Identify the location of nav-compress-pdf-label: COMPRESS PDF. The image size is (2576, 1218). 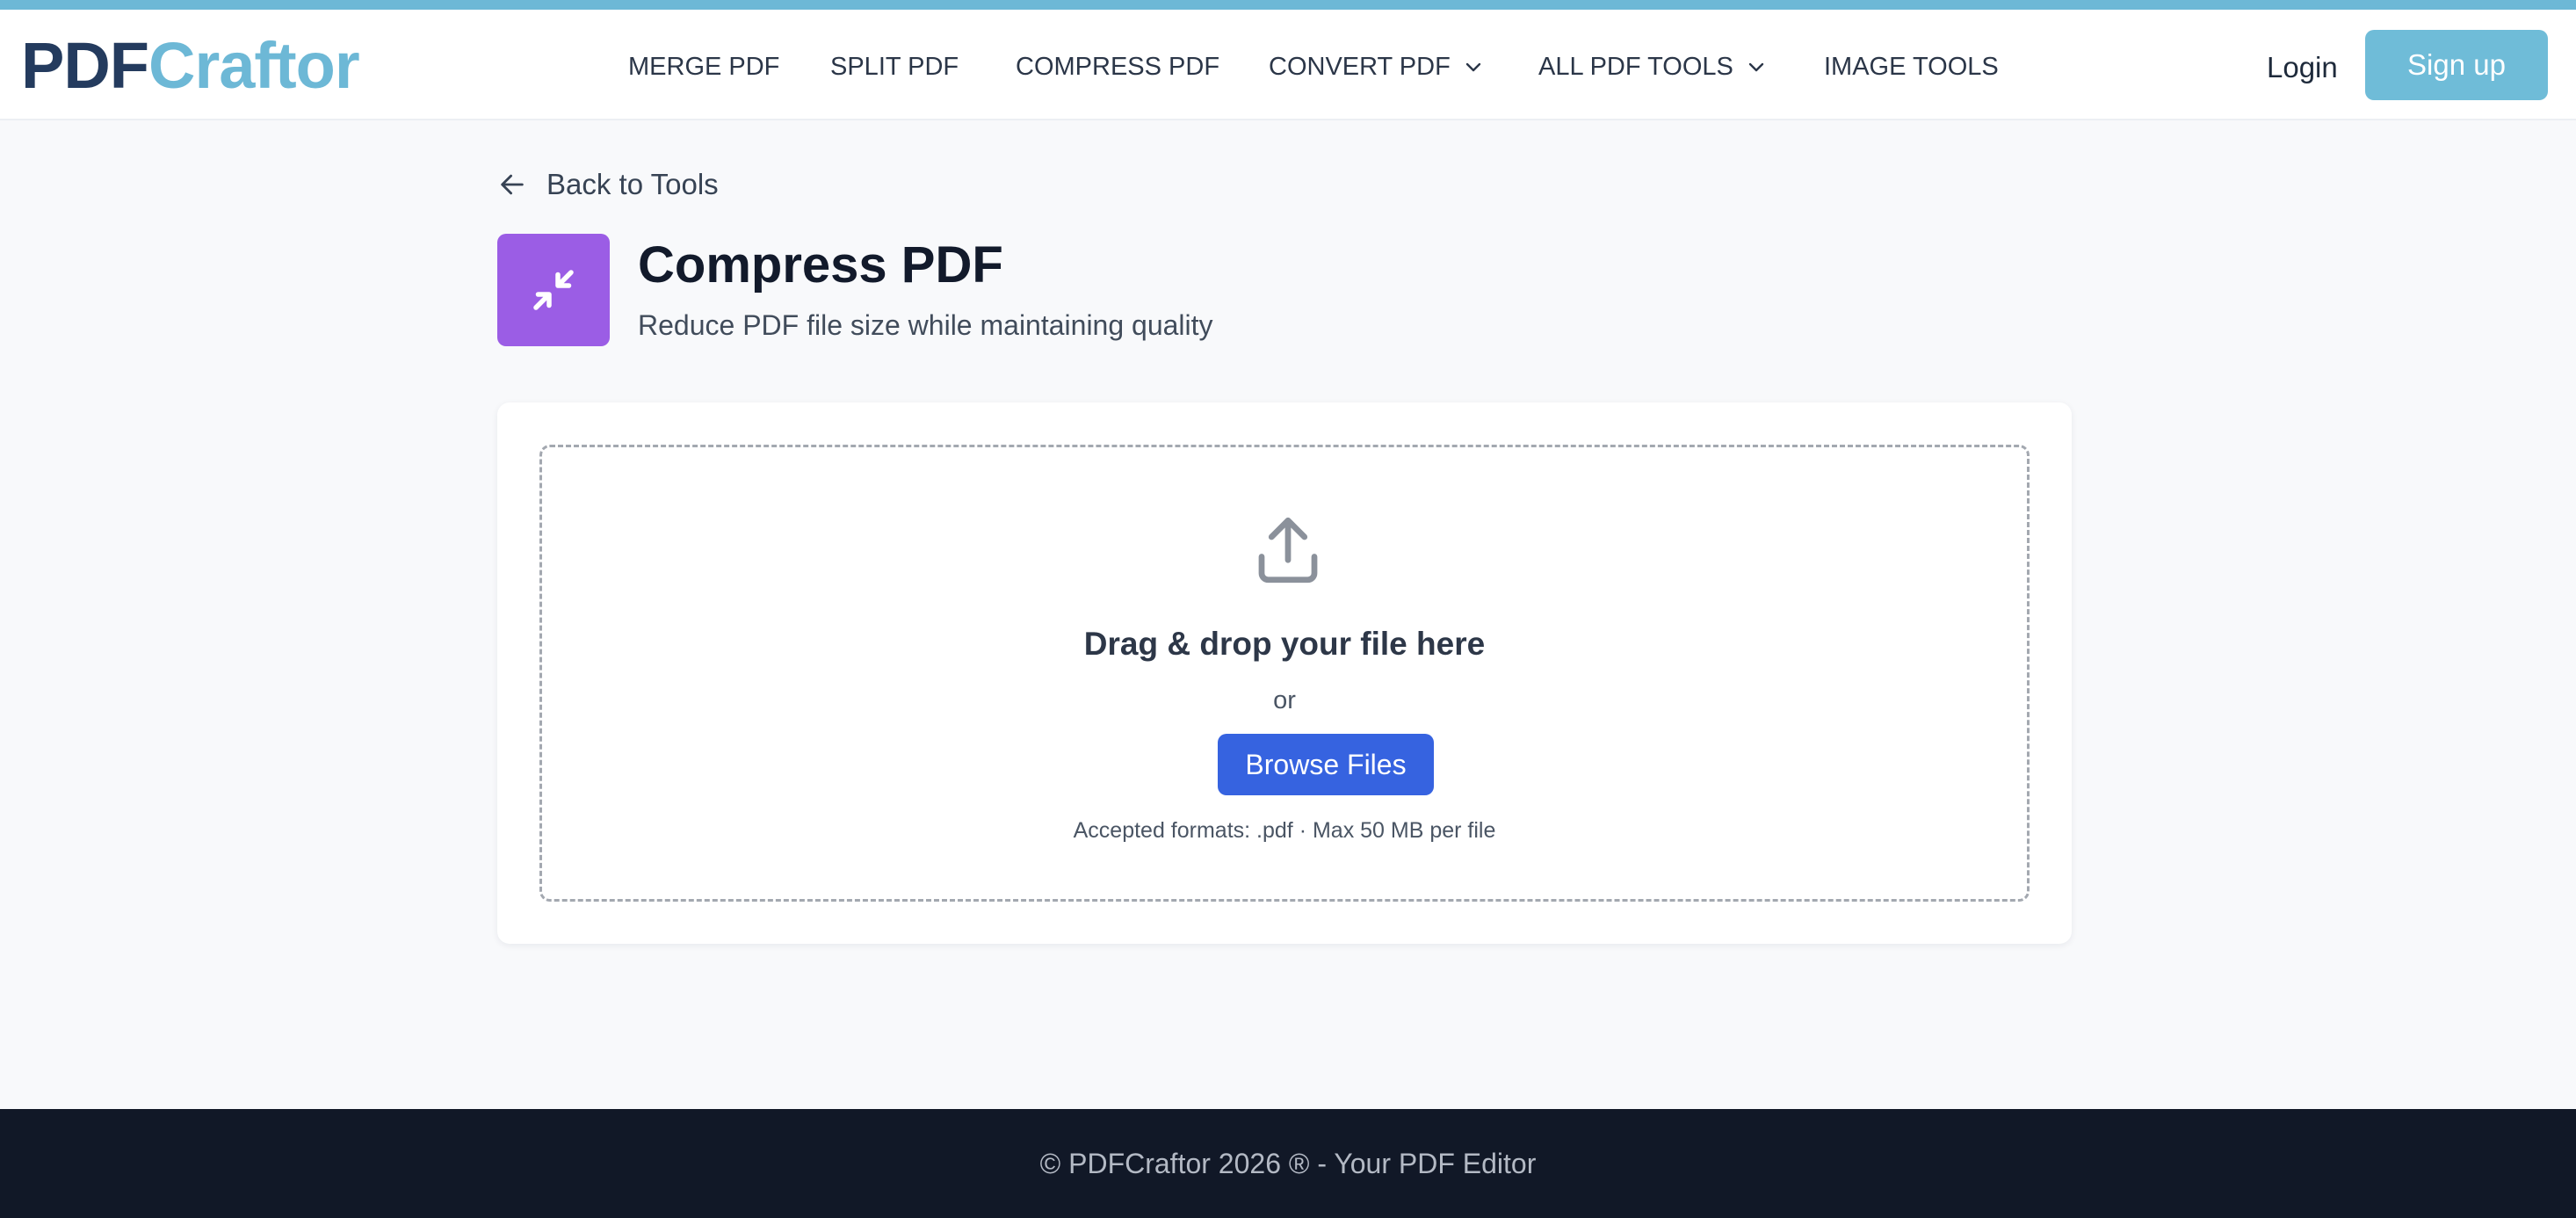
(1118, 67).